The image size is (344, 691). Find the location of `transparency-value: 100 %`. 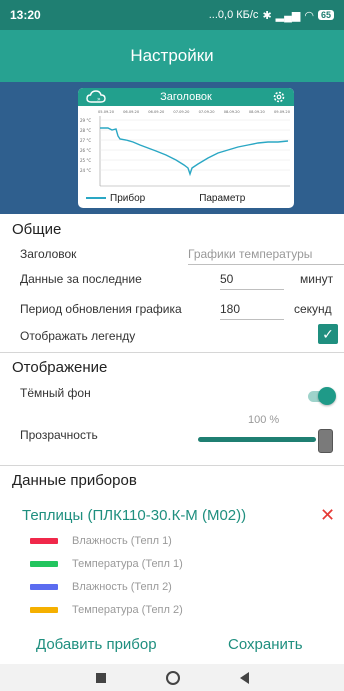

transparency-value: 100 % is located at coordinates (264, 420).